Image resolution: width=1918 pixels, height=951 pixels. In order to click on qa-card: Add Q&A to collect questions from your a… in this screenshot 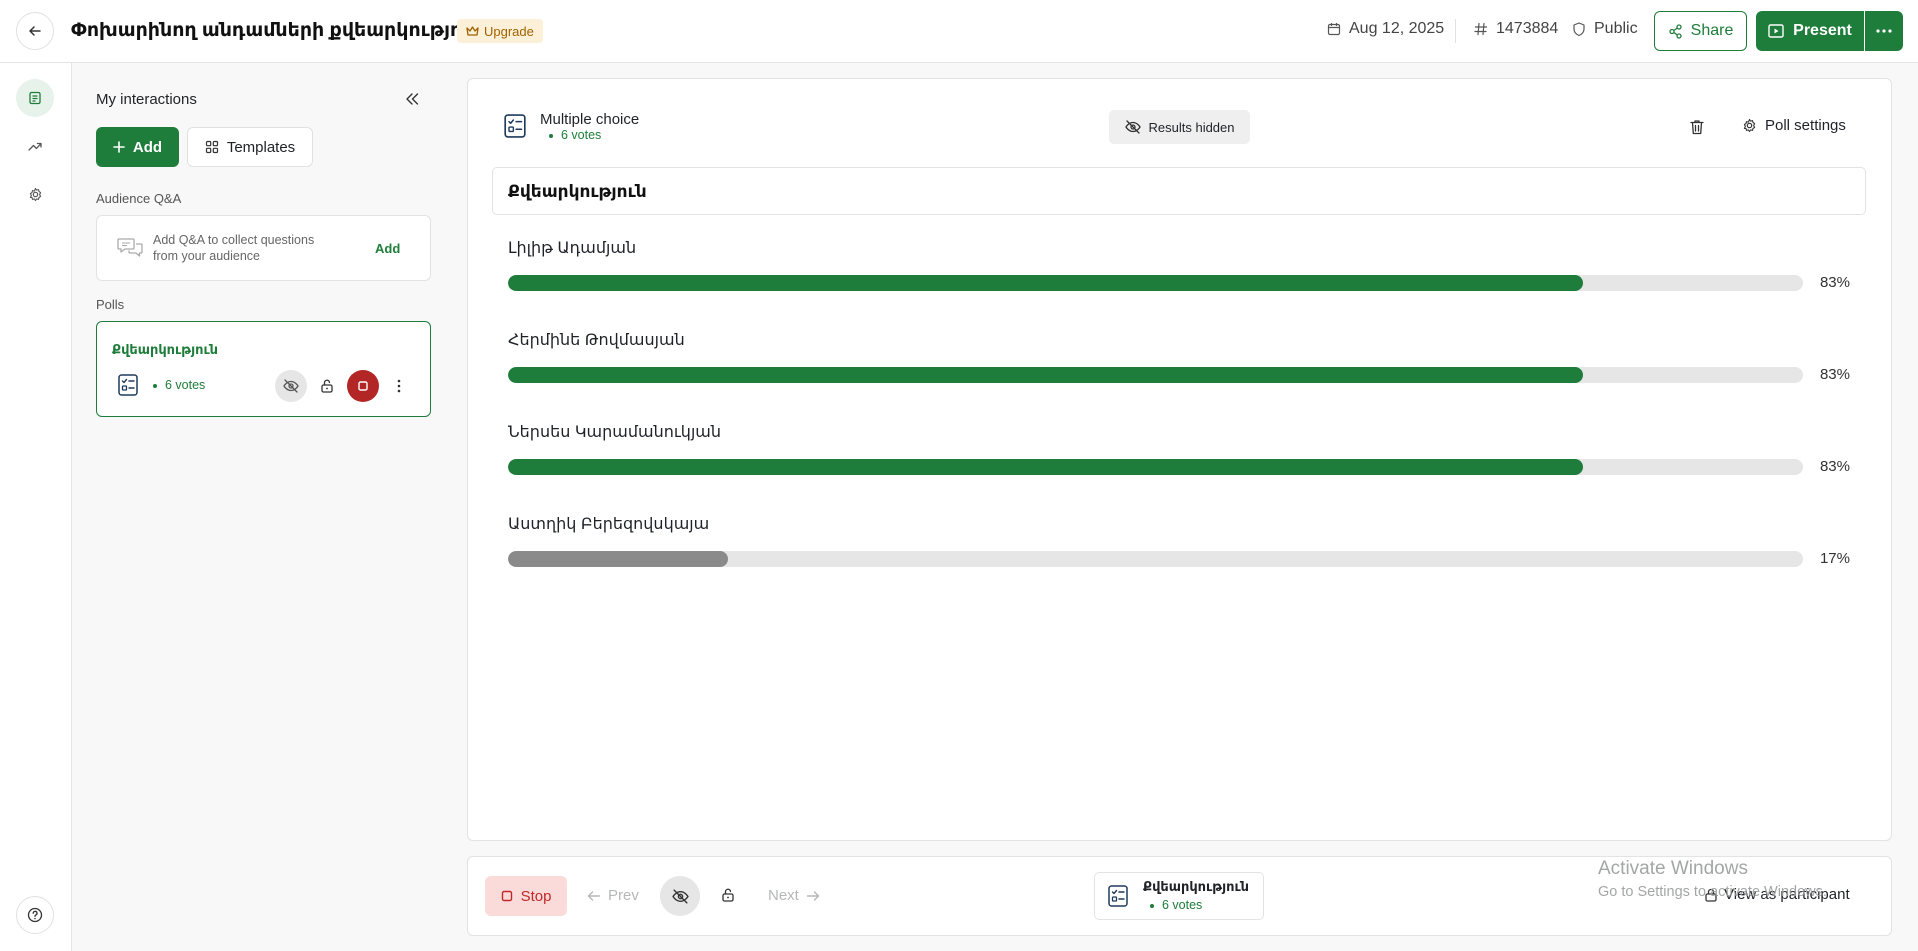, I will do `click(263, 248)`.